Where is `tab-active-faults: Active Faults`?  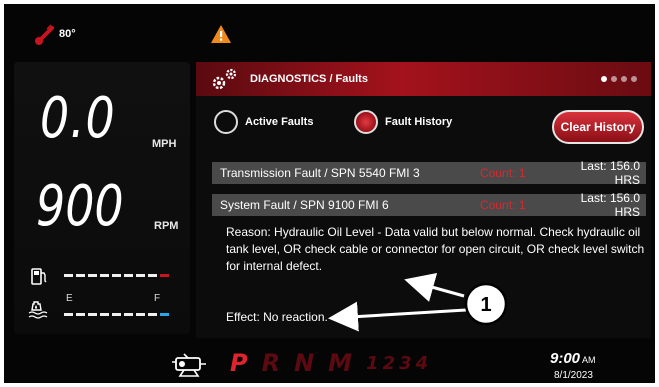
tab-active-faults: Active Faults is located at coordinates (263, 122).